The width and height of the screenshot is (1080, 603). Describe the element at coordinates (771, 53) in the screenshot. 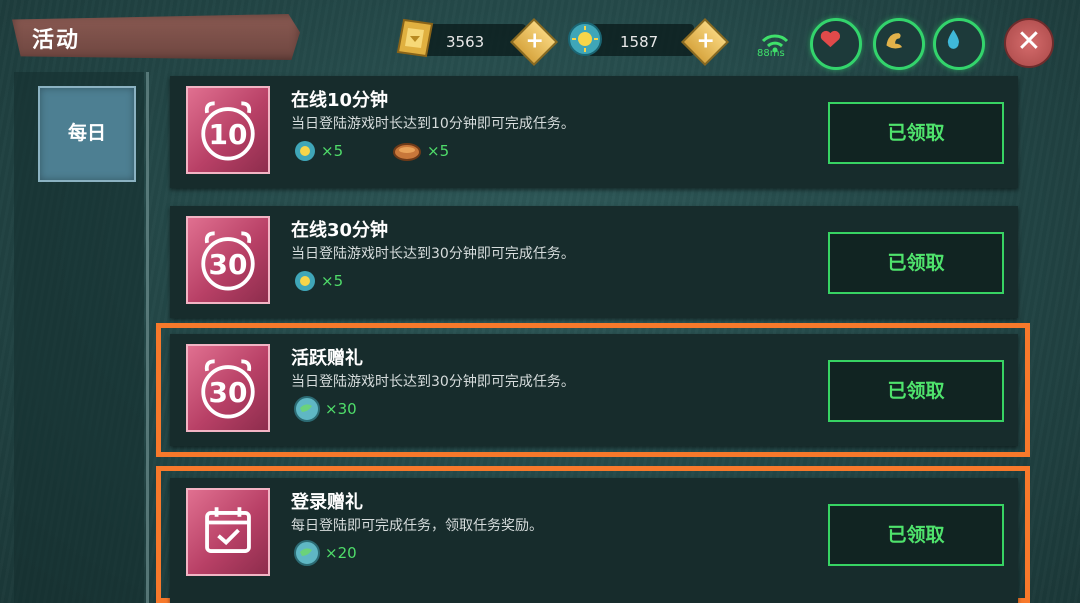

I see `ping-readout: 88ms` at that location.